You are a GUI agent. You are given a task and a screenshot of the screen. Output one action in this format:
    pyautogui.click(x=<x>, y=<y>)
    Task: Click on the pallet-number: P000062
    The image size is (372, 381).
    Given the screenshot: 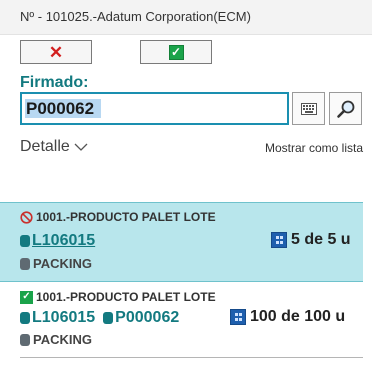 What is the action you would take?
    pyautogui.click(x=147, y=317)
    